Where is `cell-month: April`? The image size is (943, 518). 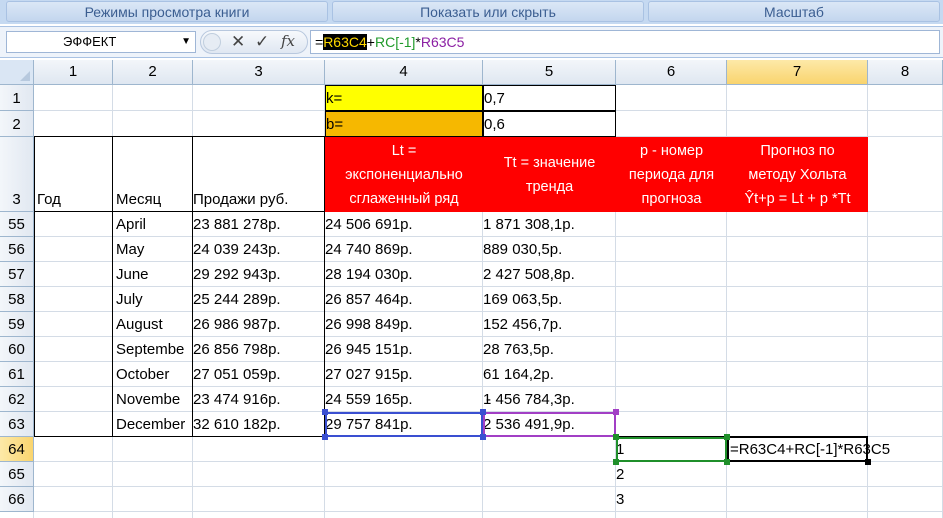 cell-month: April is located at coordinates (153, 224).